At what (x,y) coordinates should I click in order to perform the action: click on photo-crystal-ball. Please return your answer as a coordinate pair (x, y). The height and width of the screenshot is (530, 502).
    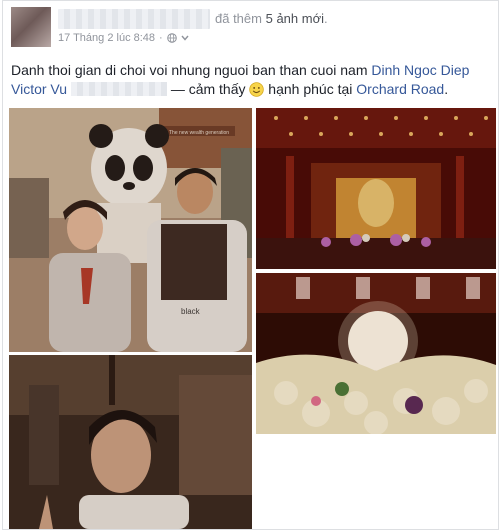
    Looking at the image, I should click on (376, 353).